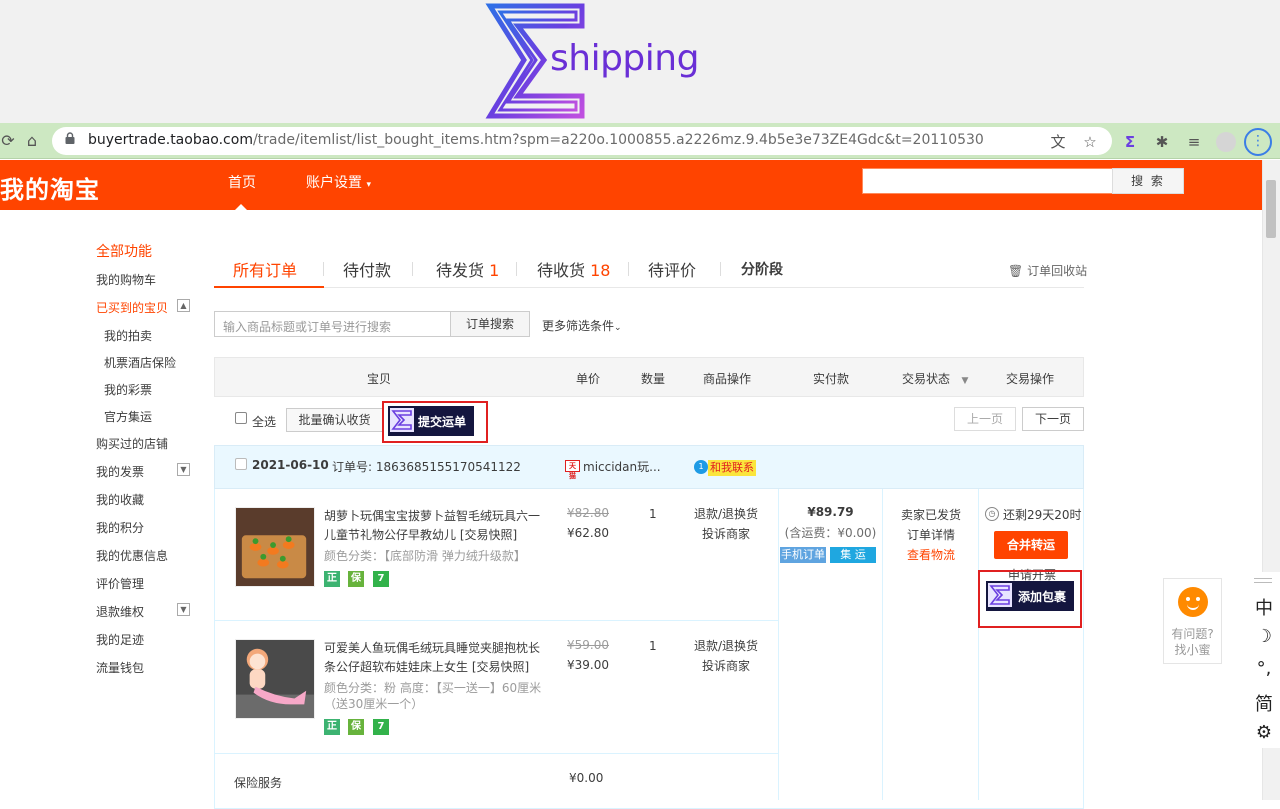 This screenshot has height=809, width=1280. What do you see at coordinates (264, 421) in the screenshot?
I see `select-all-label: 全选` at bounding box center [264, 421].